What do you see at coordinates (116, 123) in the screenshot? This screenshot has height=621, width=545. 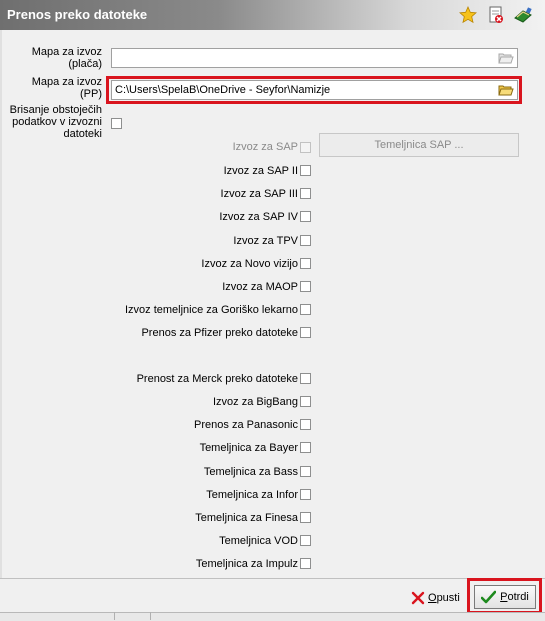 I see `brisanje-checkbox` at bounding box center [116, 123].